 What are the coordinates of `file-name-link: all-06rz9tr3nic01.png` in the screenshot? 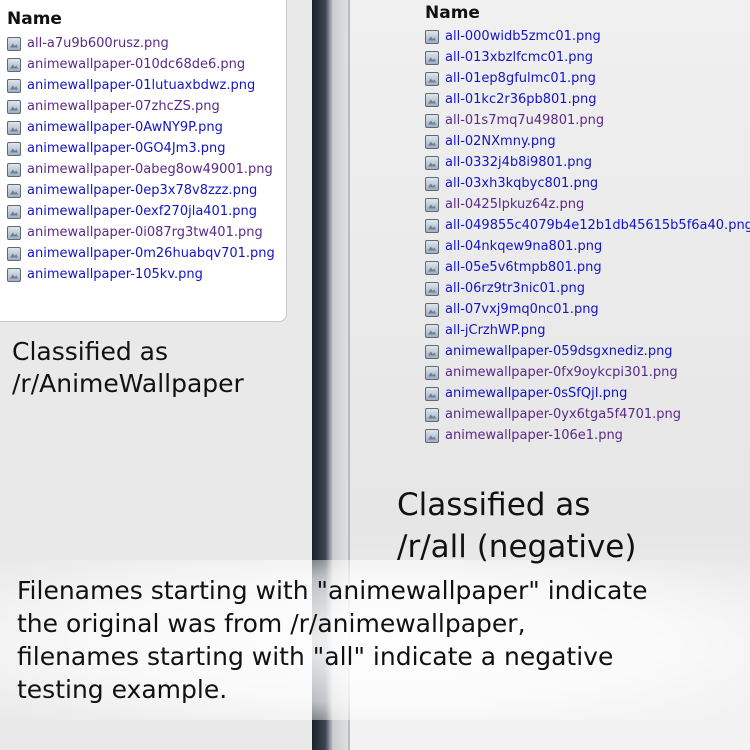 It's located at (515, 289).